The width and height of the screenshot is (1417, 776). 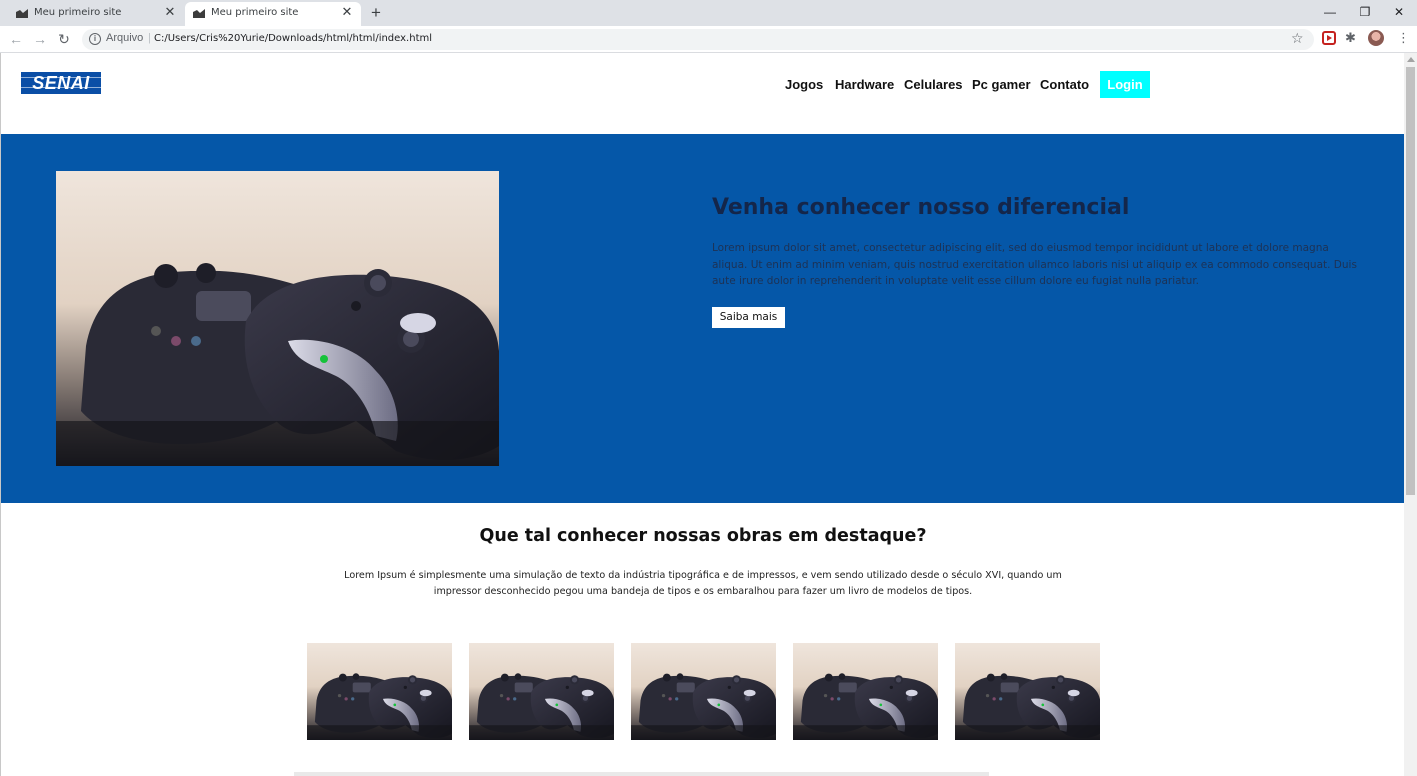 I want to click on nav-contato: Contato, so click(x=1064, y=85).